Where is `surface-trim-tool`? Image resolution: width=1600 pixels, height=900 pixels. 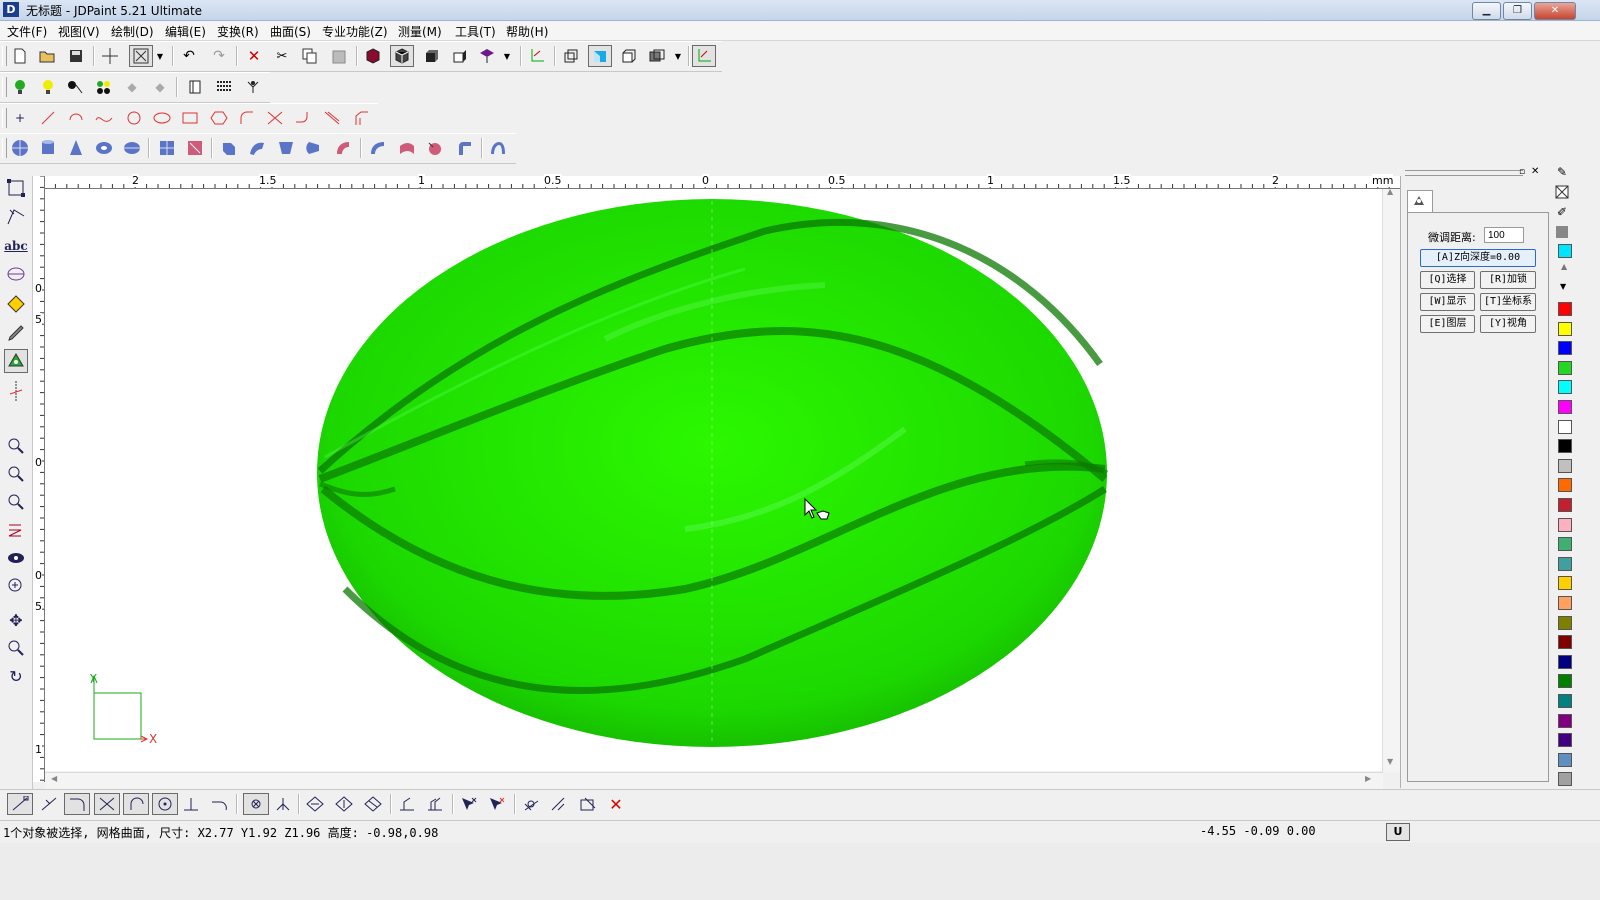 surface-trim-tool is located at coordinates (407, 148).